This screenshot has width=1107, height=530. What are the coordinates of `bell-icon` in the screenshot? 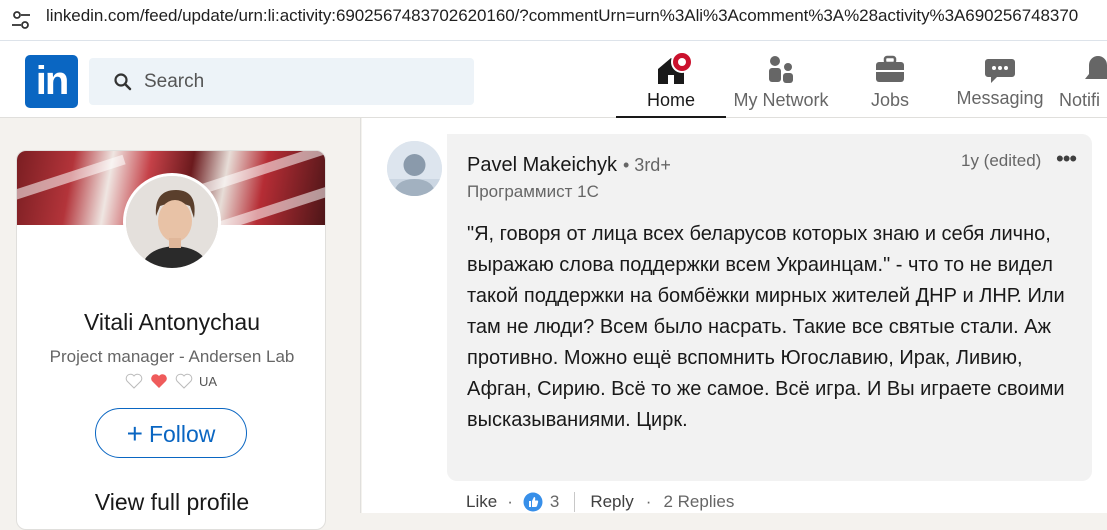 It's located at (1096, 67).